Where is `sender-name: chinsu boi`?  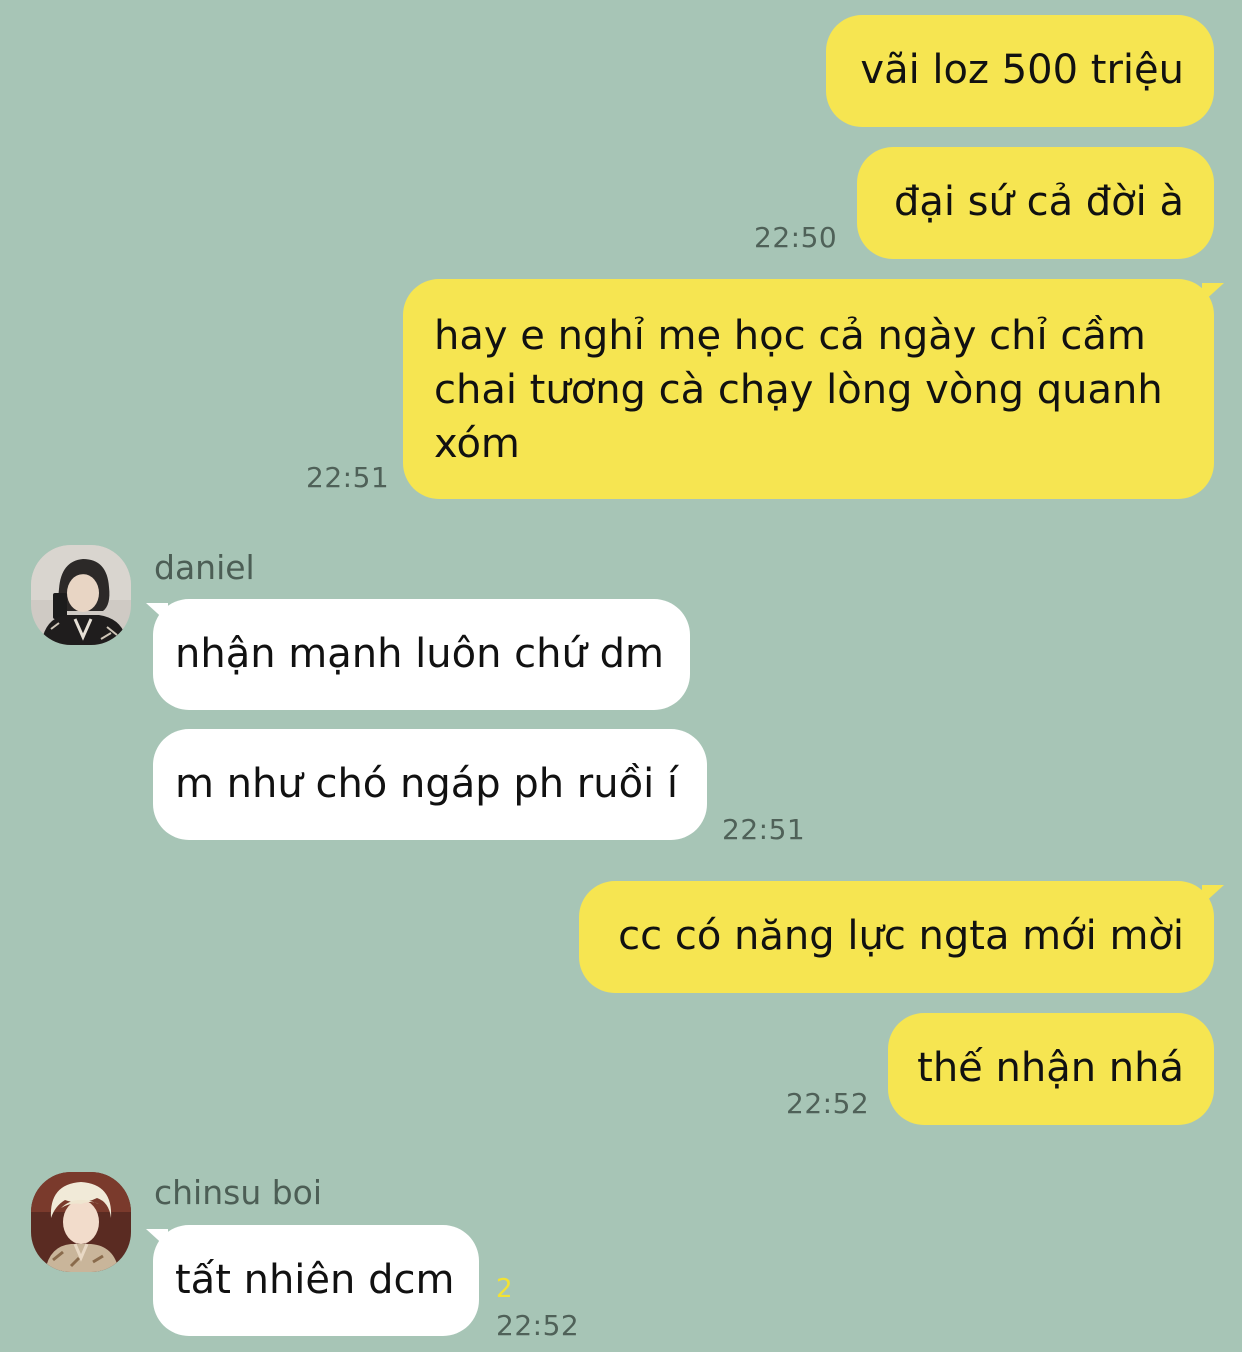
sender-name: chinsu boi is located at coordinates (238, 1192).